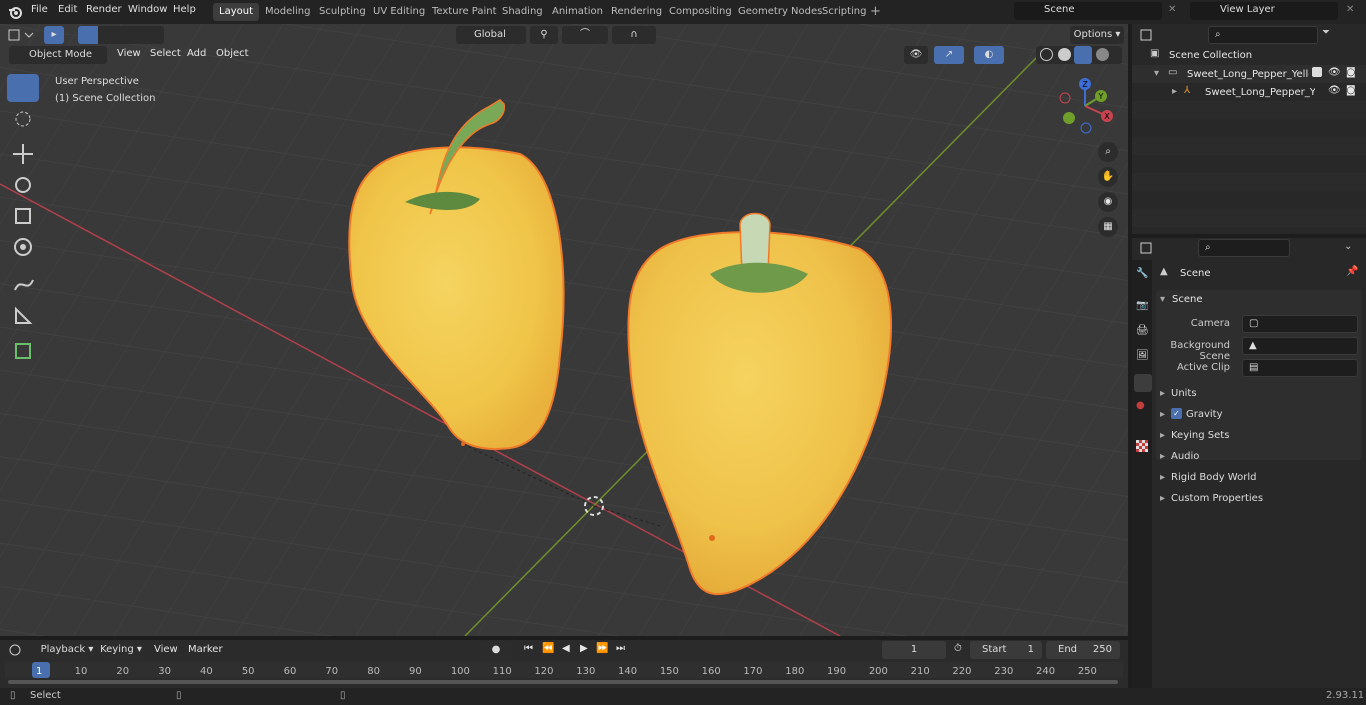 Image resolution: width=1366 pixels, height=705 pixels. Describe the element at coordinates (780, 12) in the screenshot. I see `tab-geometry-nodes: Geometry Nodes` at that location.